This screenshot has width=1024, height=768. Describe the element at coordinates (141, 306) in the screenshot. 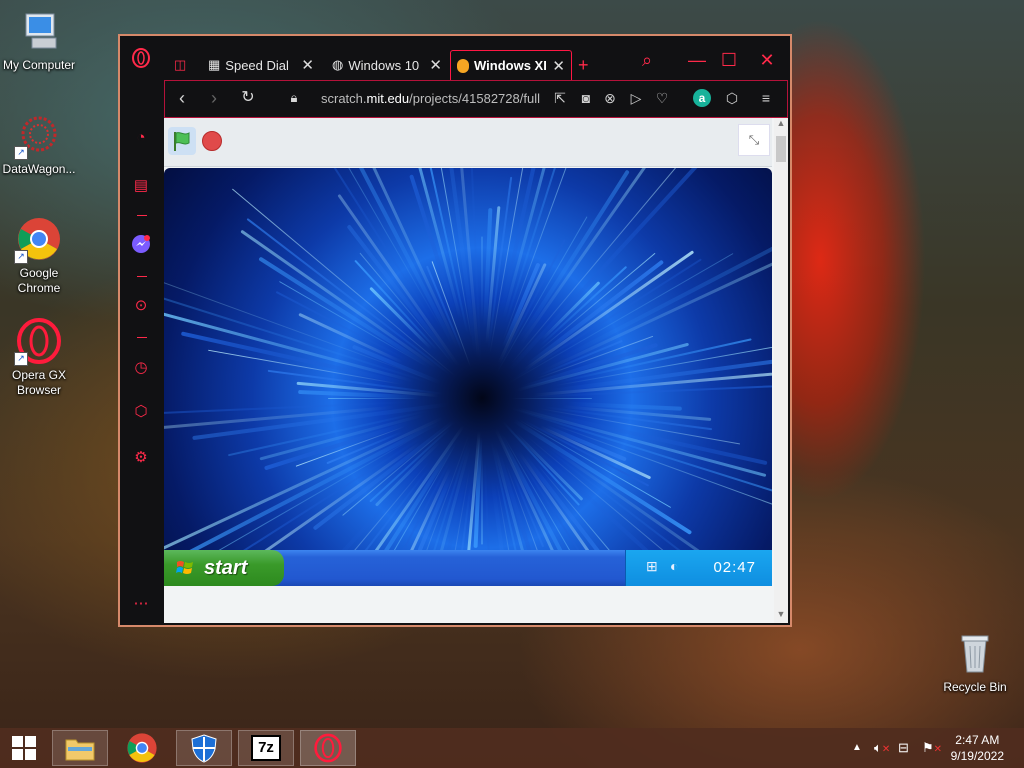

I see `player-icon: ⊙` at that location.